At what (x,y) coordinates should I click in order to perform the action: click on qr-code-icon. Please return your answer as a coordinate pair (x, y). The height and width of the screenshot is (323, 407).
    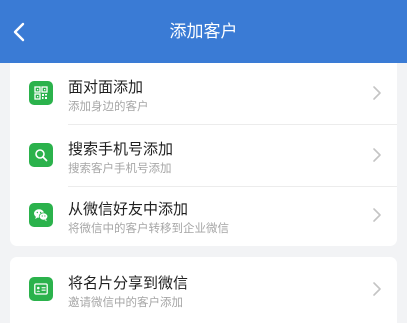
    Looking at the image, I should click on (41, 93).